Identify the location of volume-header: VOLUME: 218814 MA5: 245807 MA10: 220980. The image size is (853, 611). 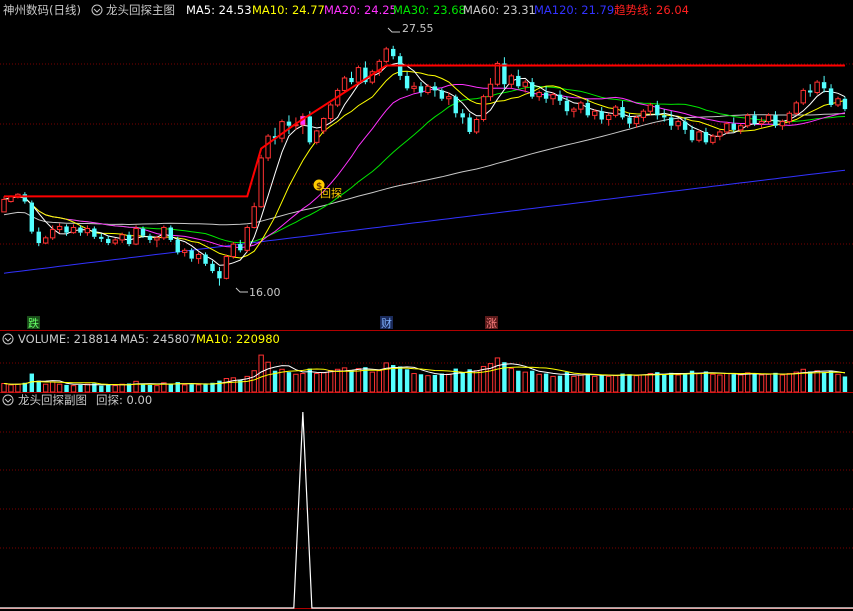
(141, 339).